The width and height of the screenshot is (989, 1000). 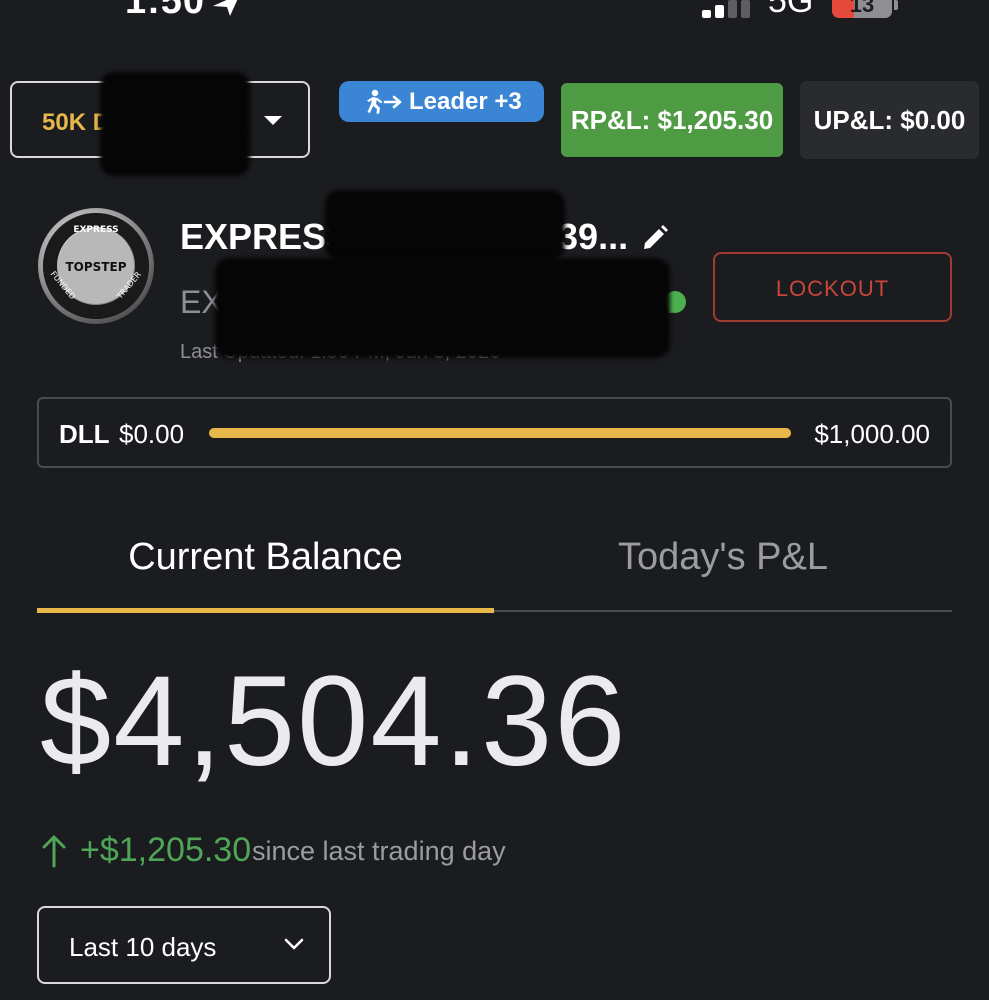 I want to click on unrealized-pnl-label: UP&L: $0.00, so click(x=889, y=120).